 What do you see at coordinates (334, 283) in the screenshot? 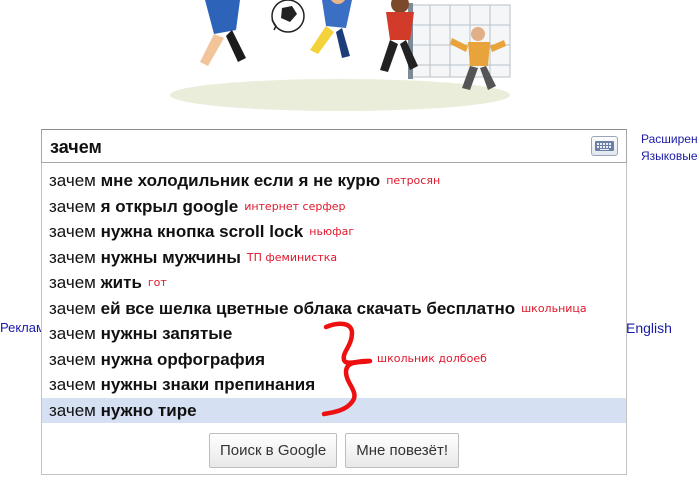
I see `suggestion-item: зачем жить гот` at bounding box center [334, 283].